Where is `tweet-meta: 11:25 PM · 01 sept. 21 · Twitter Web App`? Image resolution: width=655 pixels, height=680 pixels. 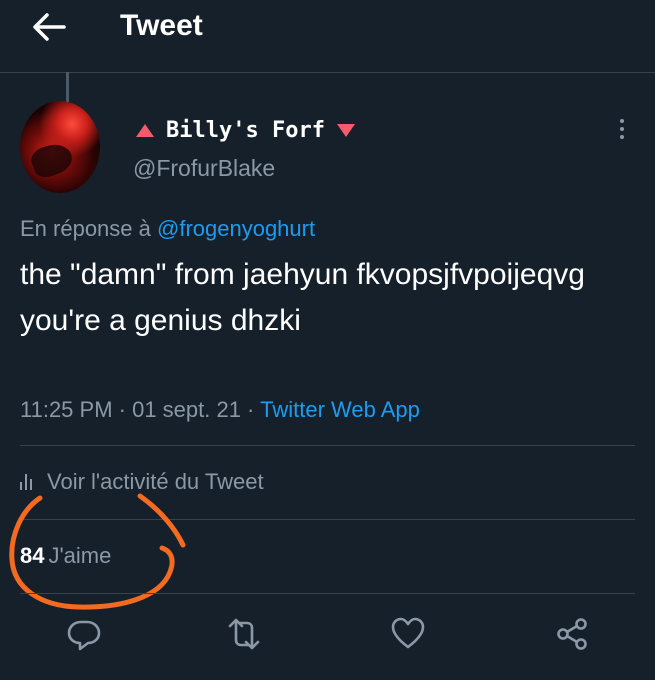
tweet-meta: 11:25 PM · 01 sept. 21 · Twitter Web App is located at coordinates (220, 410).